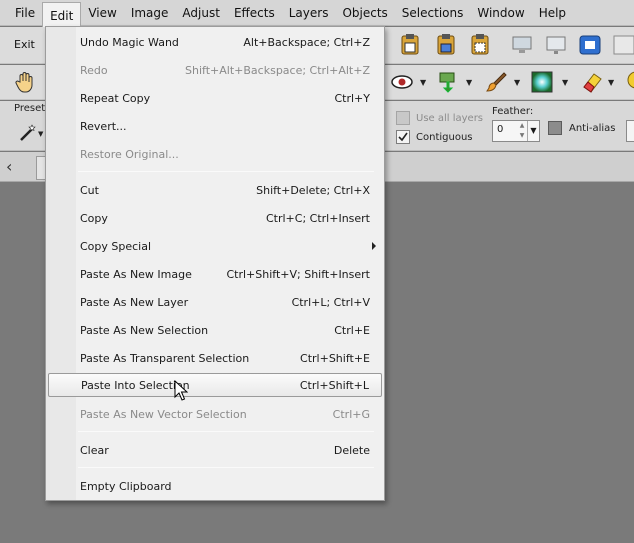 The image size is (634, 543). Describe the element at coordinates (403, 118) in the screenshot. I see `use-all-layers-checkbox` at that location.